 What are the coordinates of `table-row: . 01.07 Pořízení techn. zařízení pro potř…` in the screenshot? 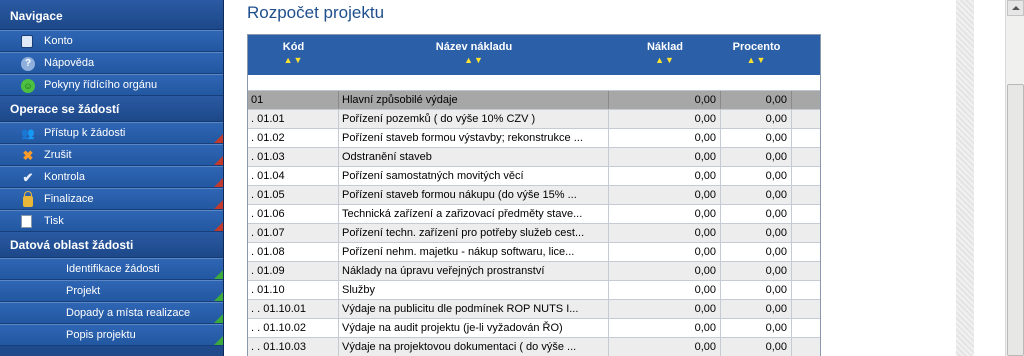 It's located at (534, 233).